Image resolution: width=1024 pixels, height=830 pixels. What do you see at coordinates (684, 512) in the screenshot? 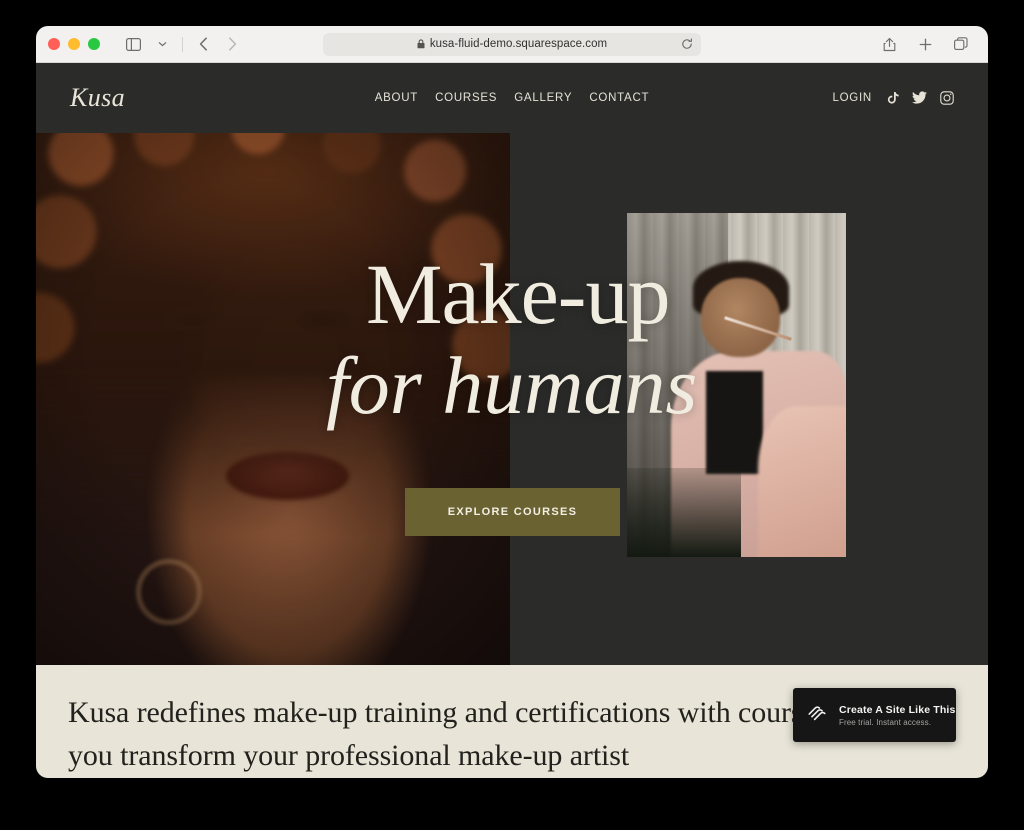
I see `hero-right-foreground` at bounding box center [684, 512].